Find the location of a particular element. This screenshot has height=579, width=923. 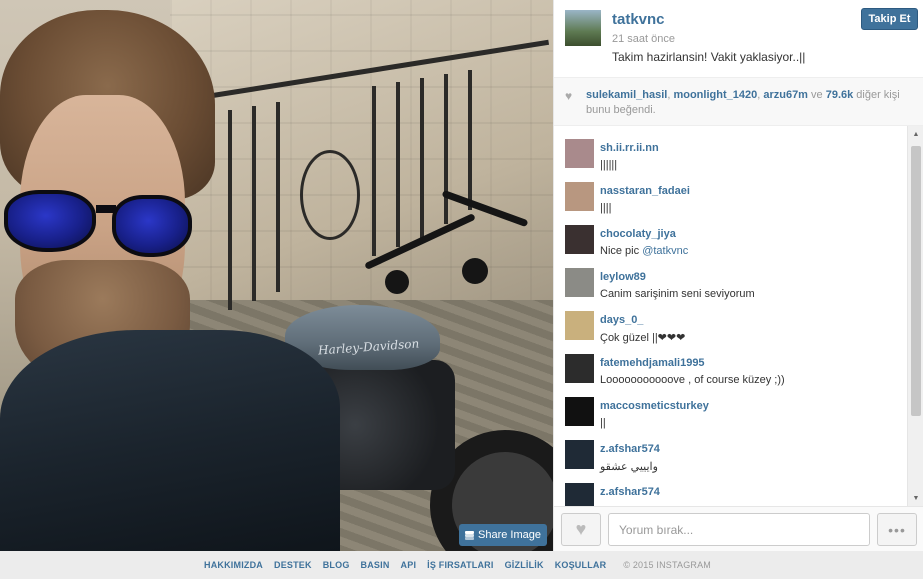

comment-item: z.afshar574 is located at coordinates (730, 490).